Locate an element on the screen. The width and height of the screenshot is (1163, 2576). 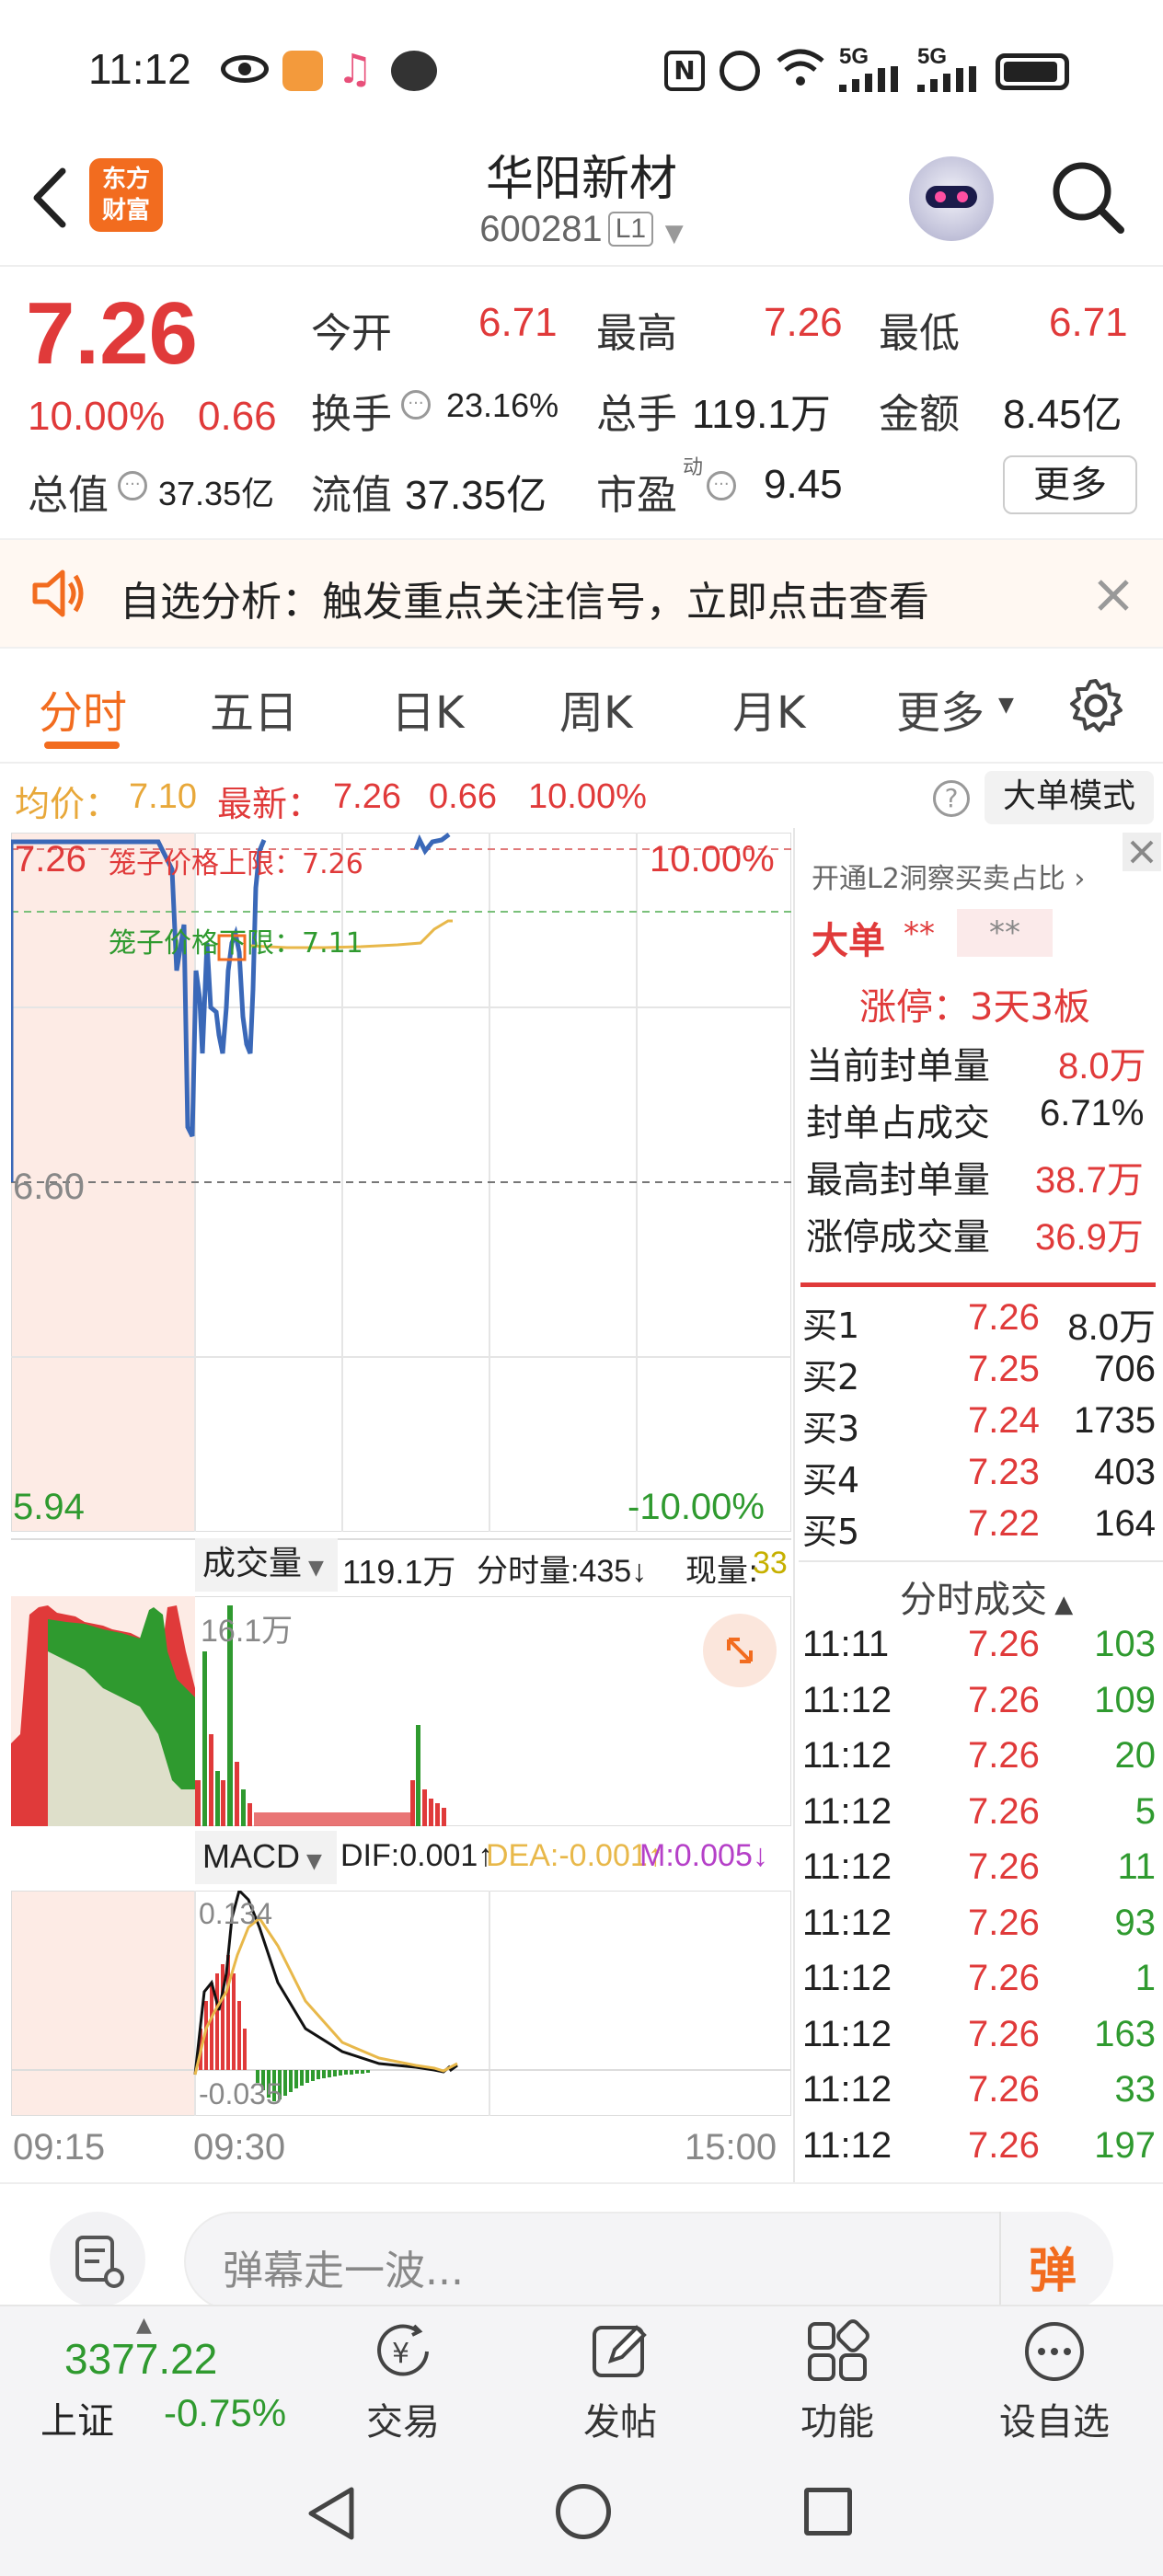
trade-row: 11:12 7.26 93 is located at coordinates (981, 1930).